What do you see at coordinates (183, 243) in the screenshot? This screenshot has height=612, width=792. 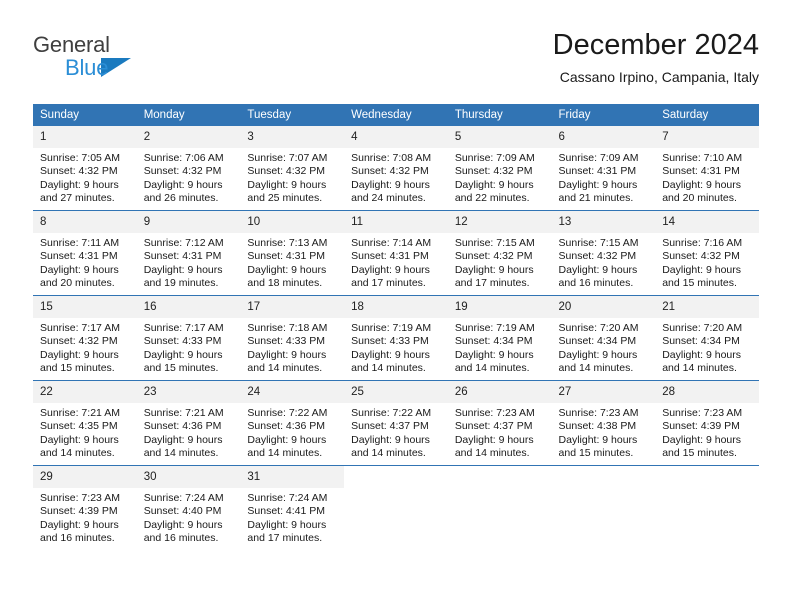 I see `sunrise-text: Sunrise: 7:12 AM` at bounding box center [183, 243].